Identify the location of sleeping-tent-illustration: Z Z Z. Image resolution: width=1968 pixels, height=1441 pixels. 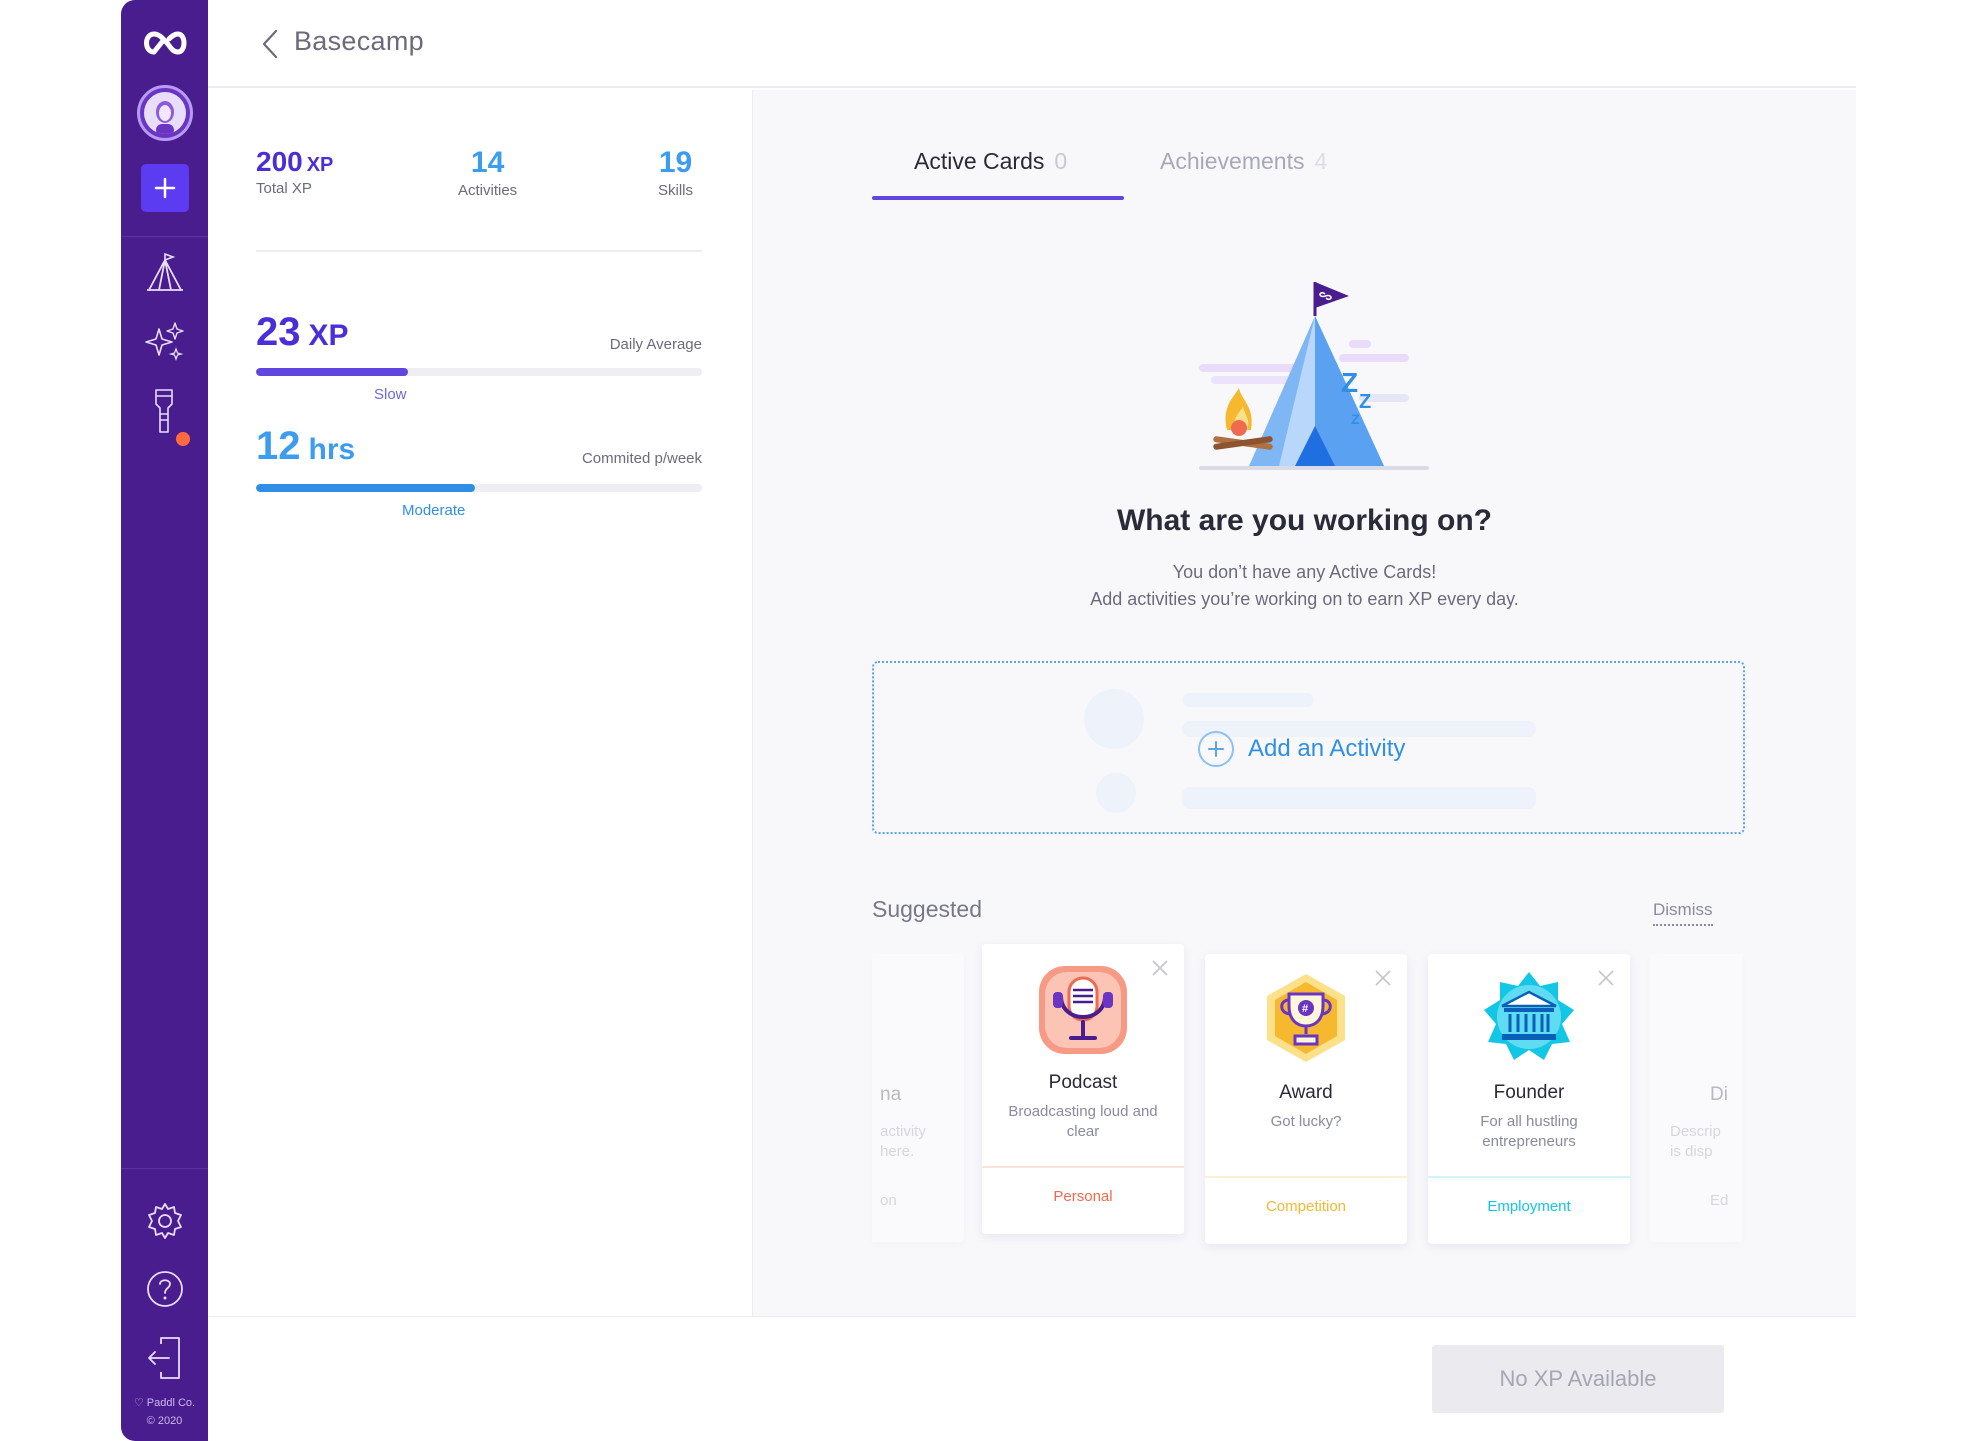
(1314, 376).